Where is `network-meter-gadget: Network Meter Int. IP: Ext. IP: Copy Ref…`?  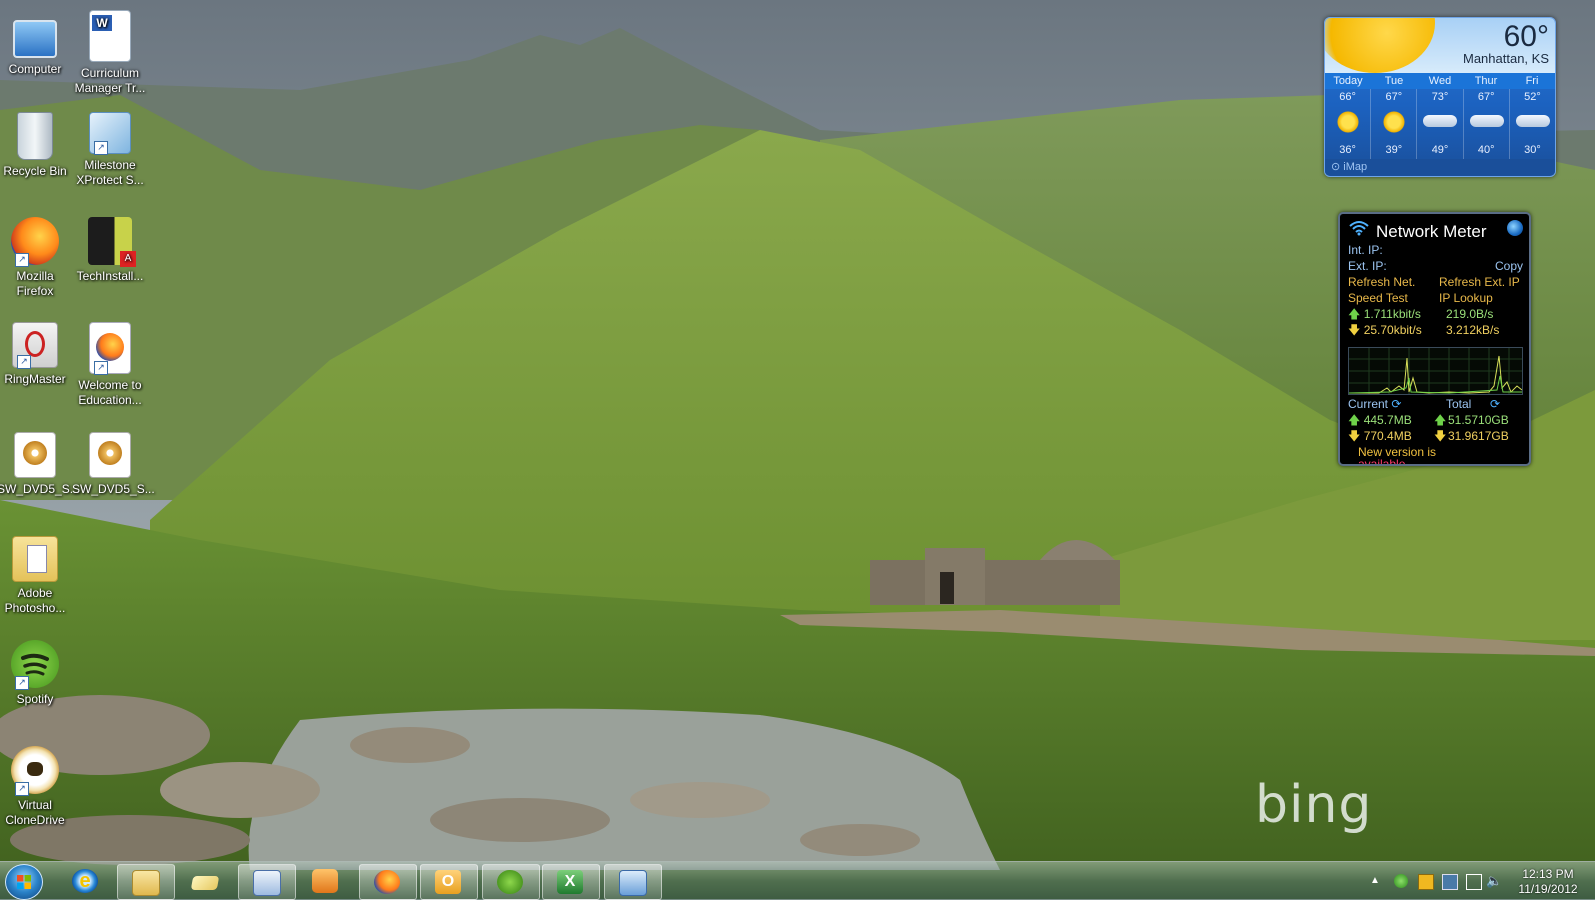 network-meter-gadget: Network Meter Int. IP: Ext. IP: Copy Ref… is located at coordinates (1434, 339).